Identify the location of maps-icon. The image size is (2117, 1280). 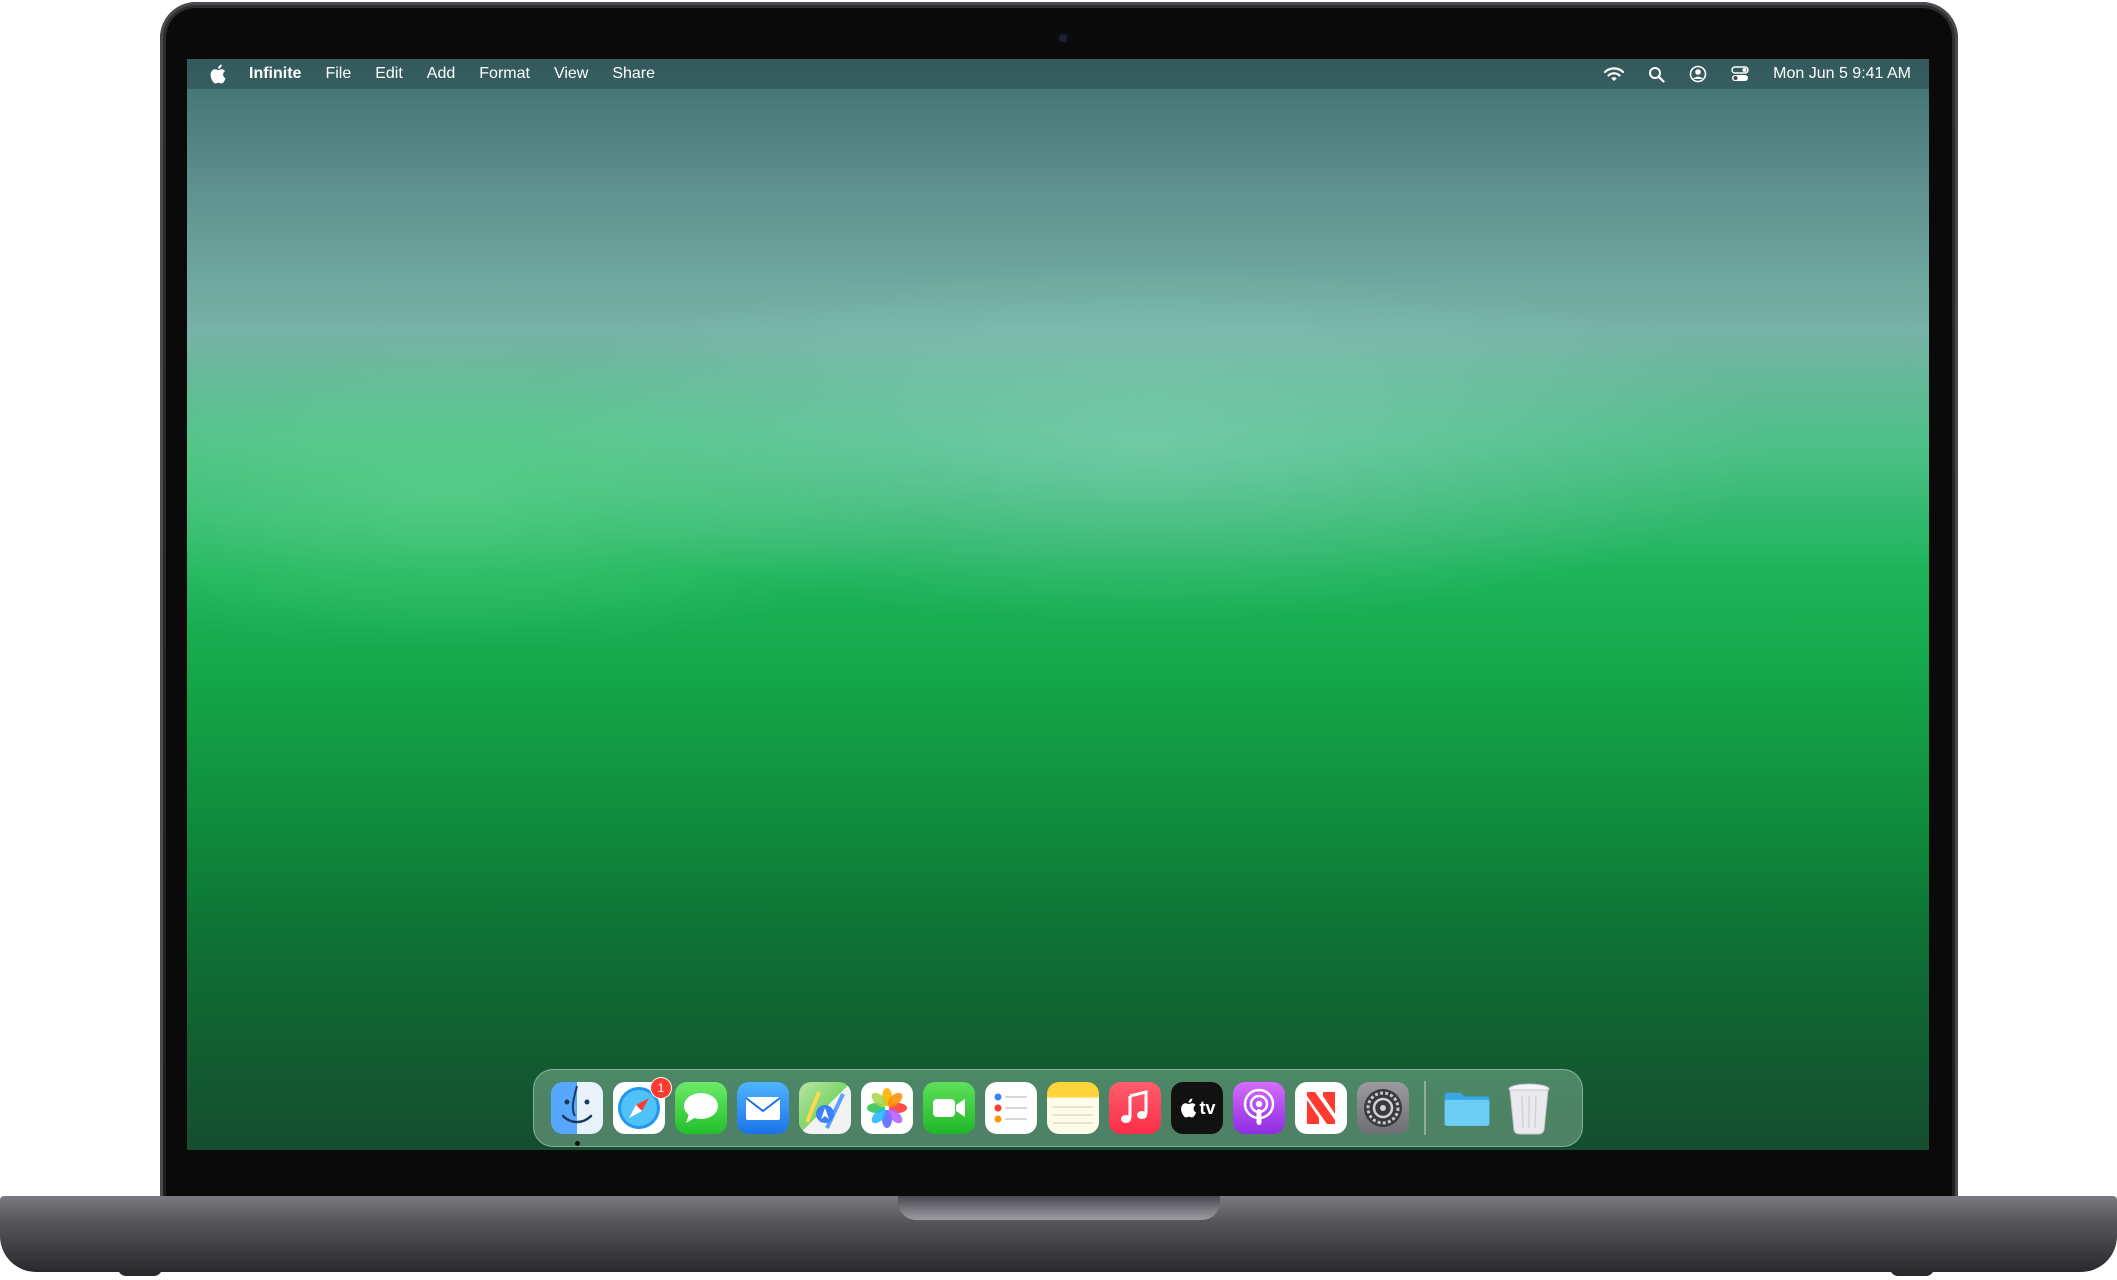
(825, 1110).